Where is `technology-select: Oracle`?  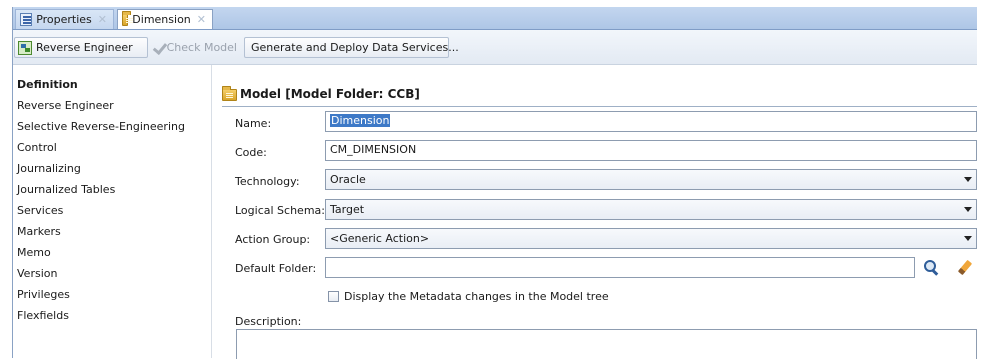
technology-select: Oracle is located at coordinates (651, 179).